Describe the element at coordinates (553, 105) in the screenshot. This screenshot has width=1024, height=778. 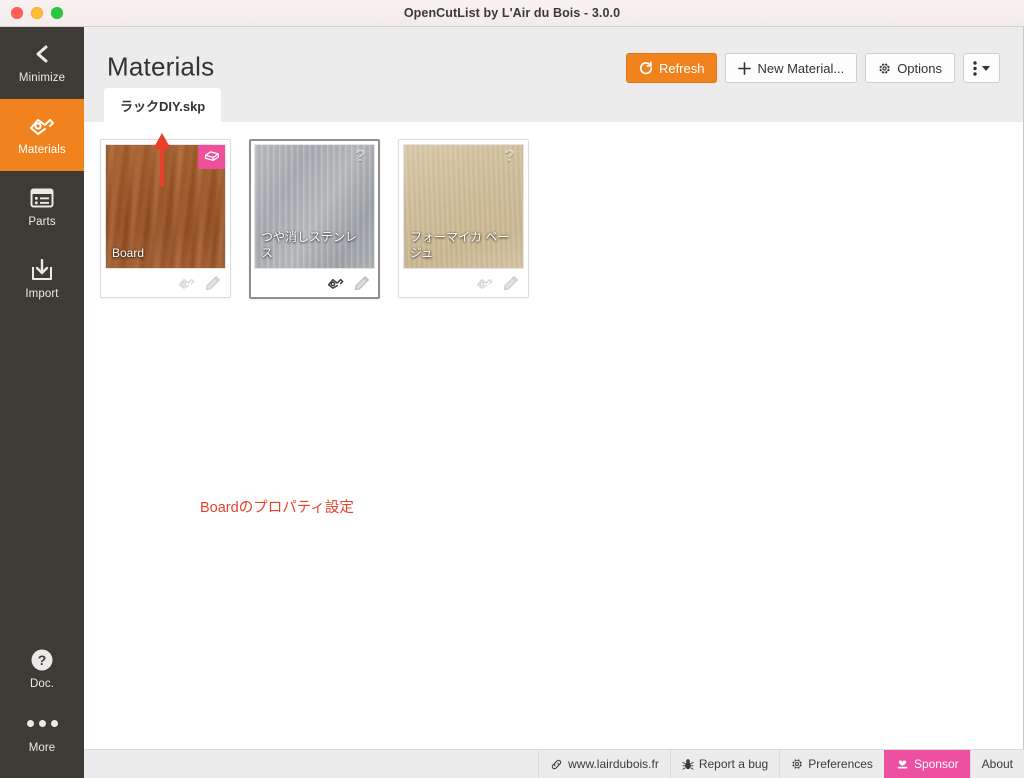
I see `tab-strip: ラックDIY.skp` at that location.